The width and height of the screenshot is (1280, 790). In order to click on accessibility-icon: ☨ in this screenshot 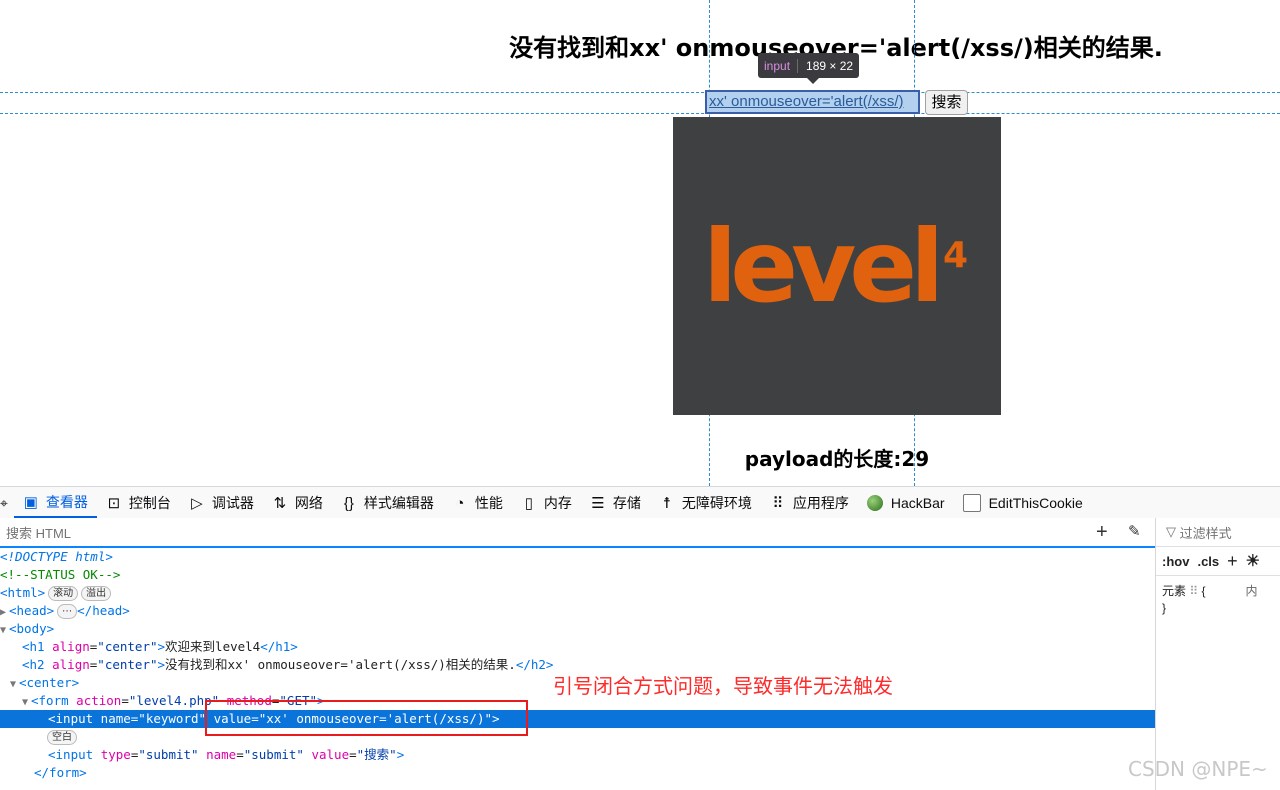, I will do `click(666, 503)`.